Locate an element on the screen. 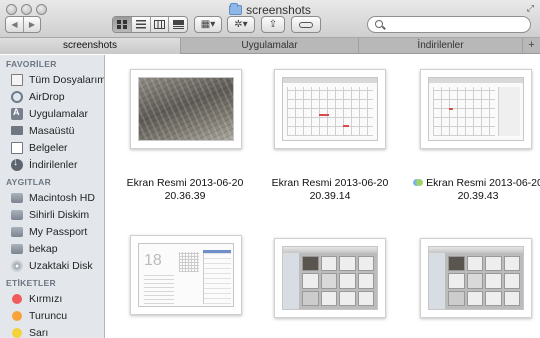 Image resolution: width=540 pixels, height=338 pixels. sidebar-item-macintosh-hd: Macintosh HD is located at coordinates (52, 197).